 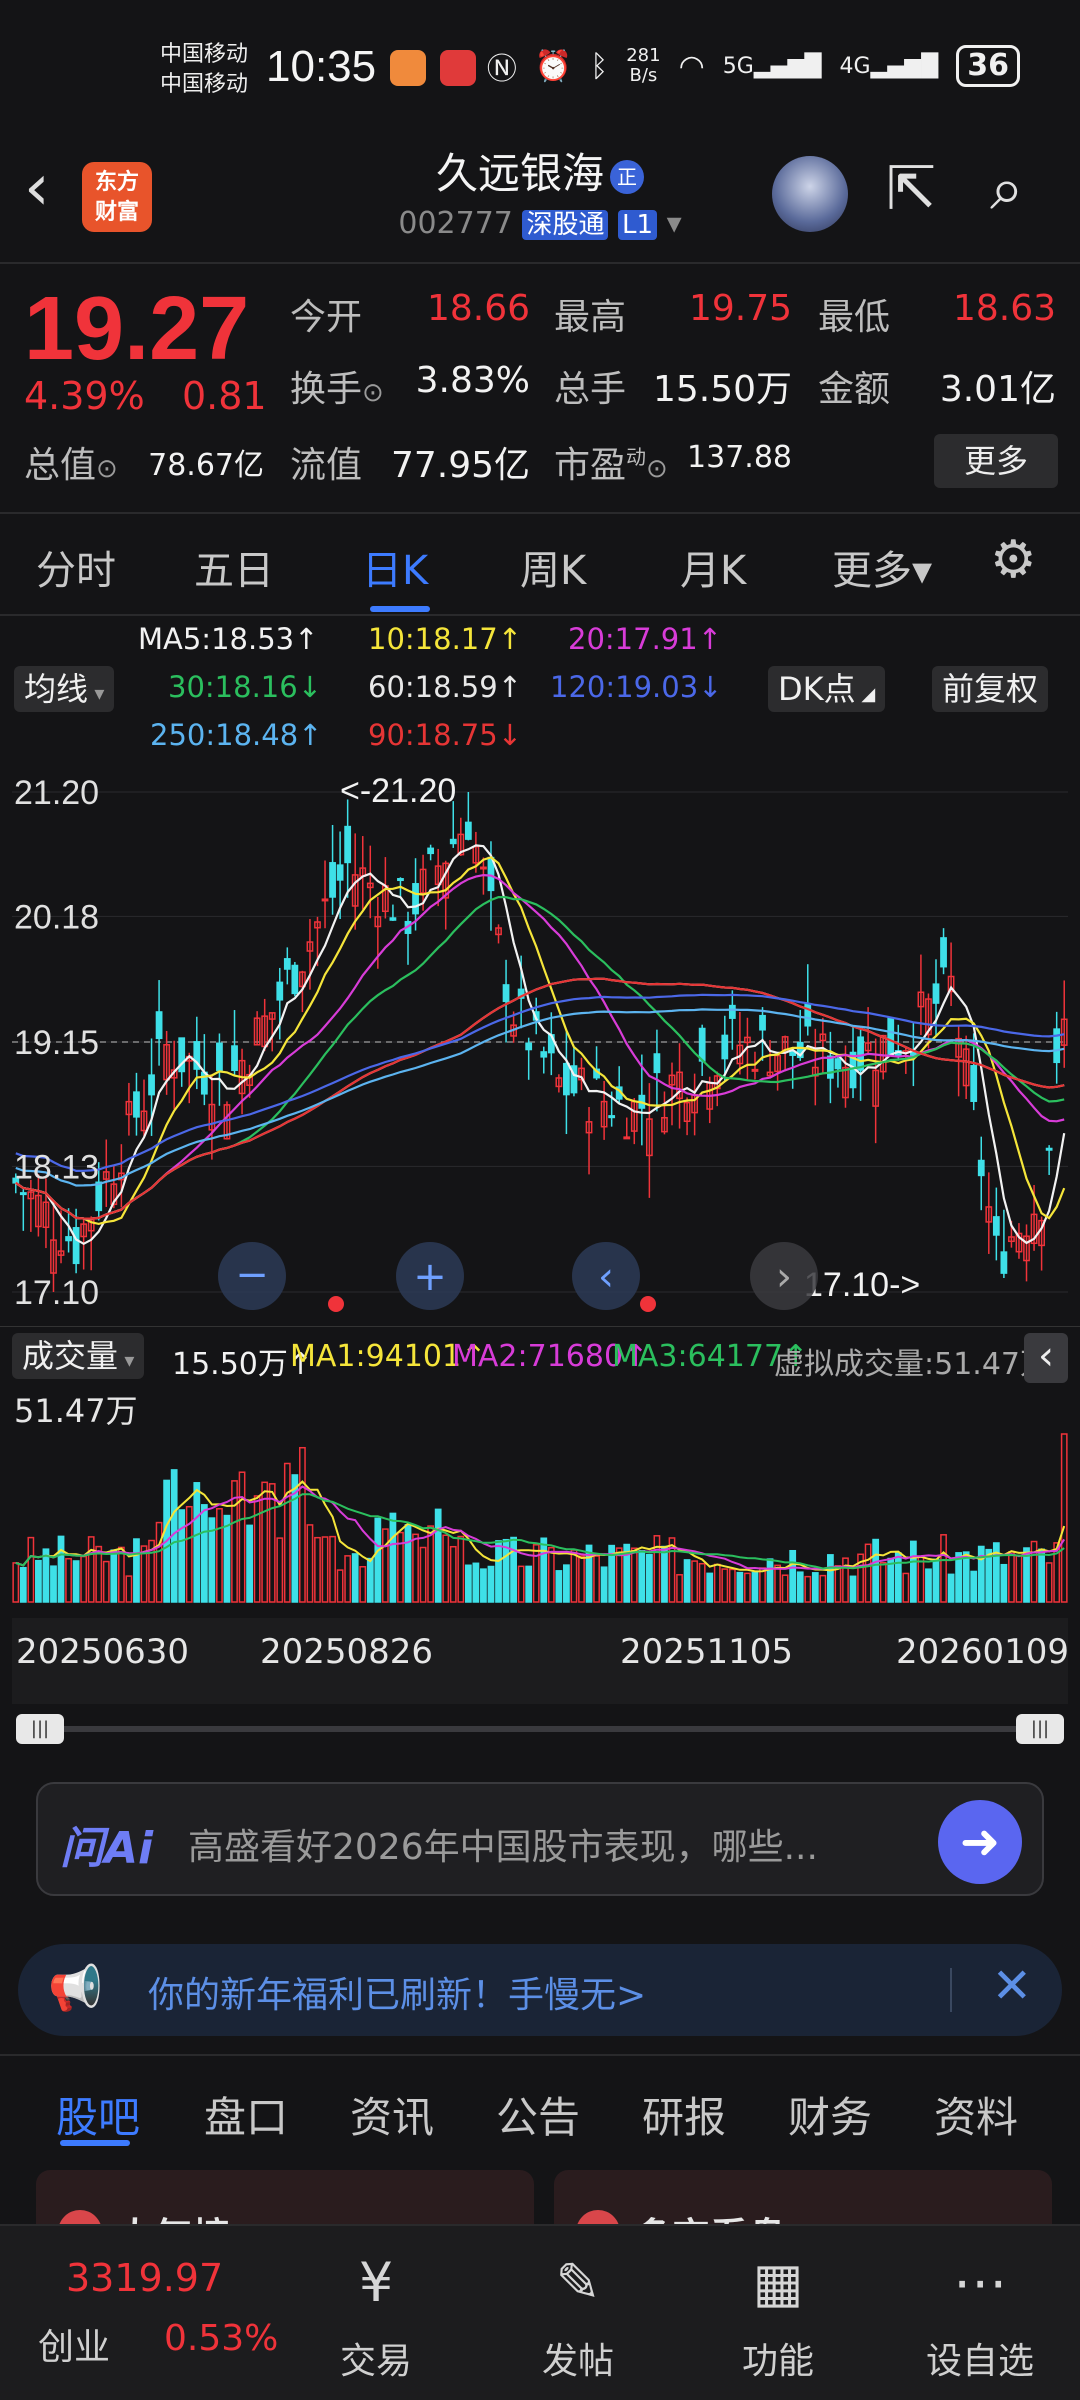 I want to click on ma20-value: 20:17.91↑, so click(x=645, y=639).